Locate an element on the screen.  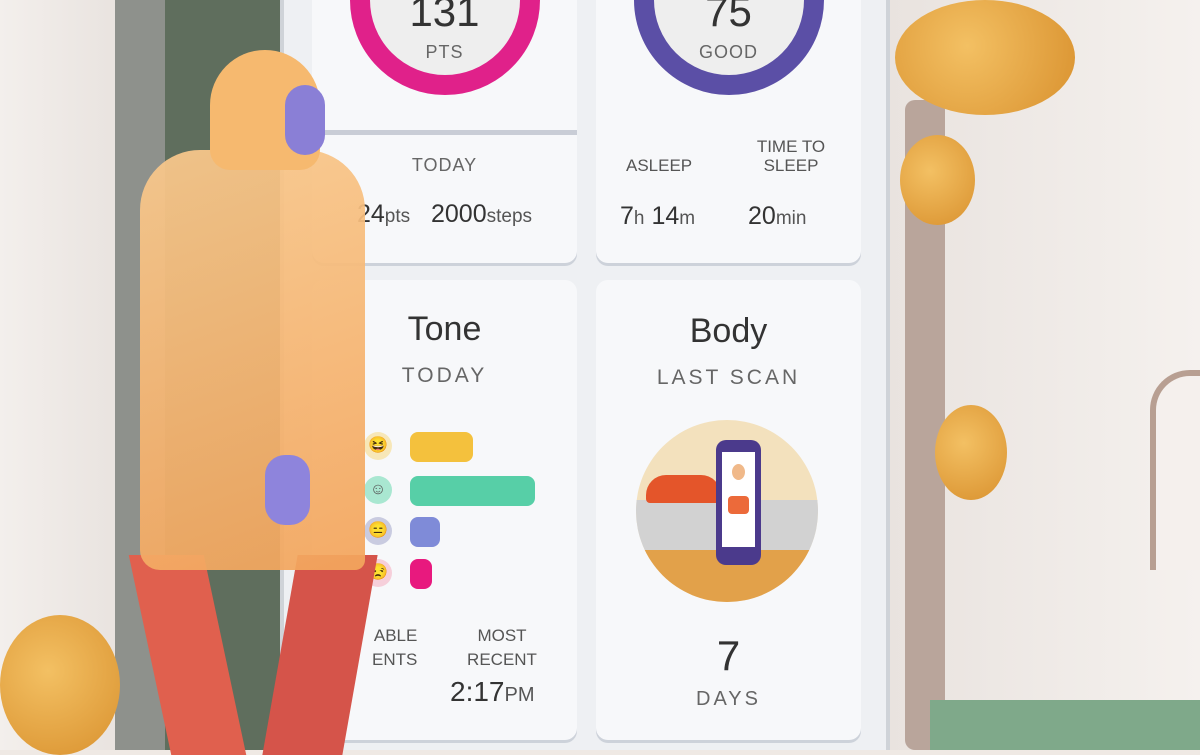
steps-value: 2000 is located at coordinates (458, 214).